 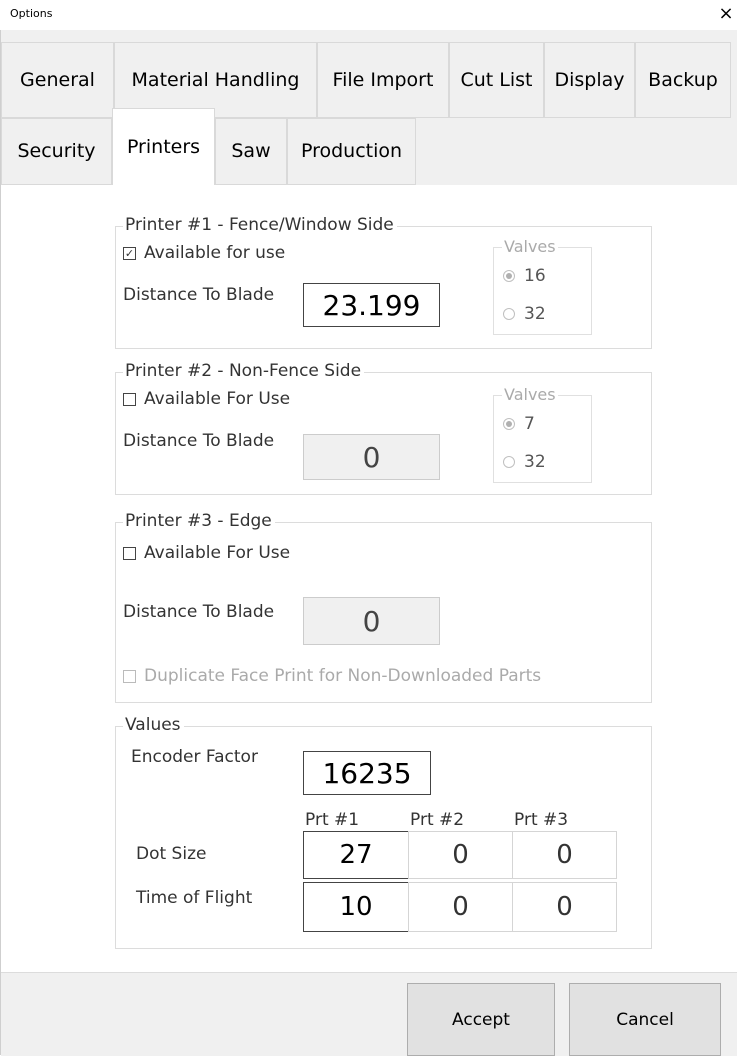 I want to click on printer2-valve-32-radio: 32, so click(x=524, y=462).